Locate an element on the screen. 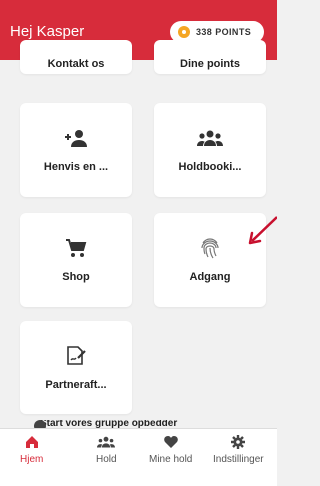 The image size is (320, 486). card-points: Dine points is located at coordinates (210, 57).